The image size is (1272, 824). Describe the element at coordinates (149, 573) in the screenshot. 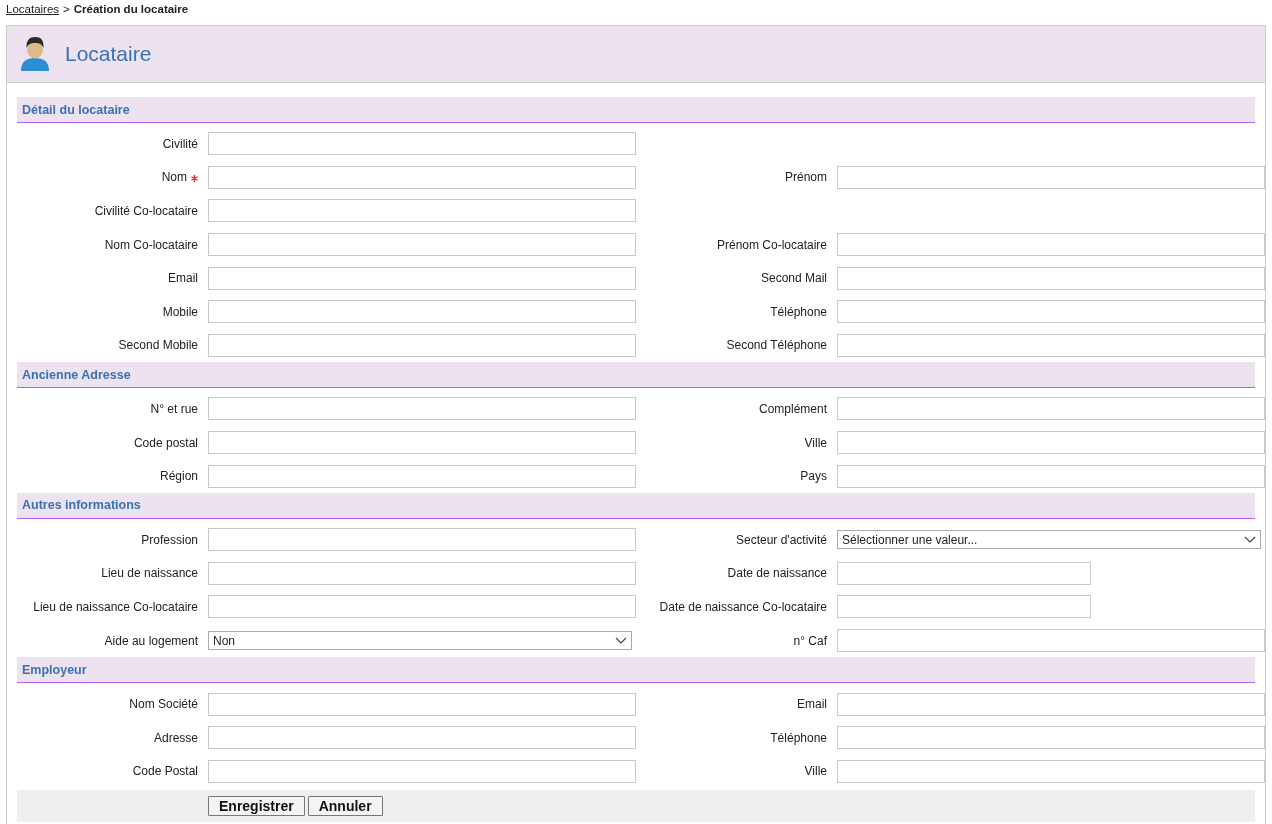

I see `field-label: Lieu de naissance` at that location.